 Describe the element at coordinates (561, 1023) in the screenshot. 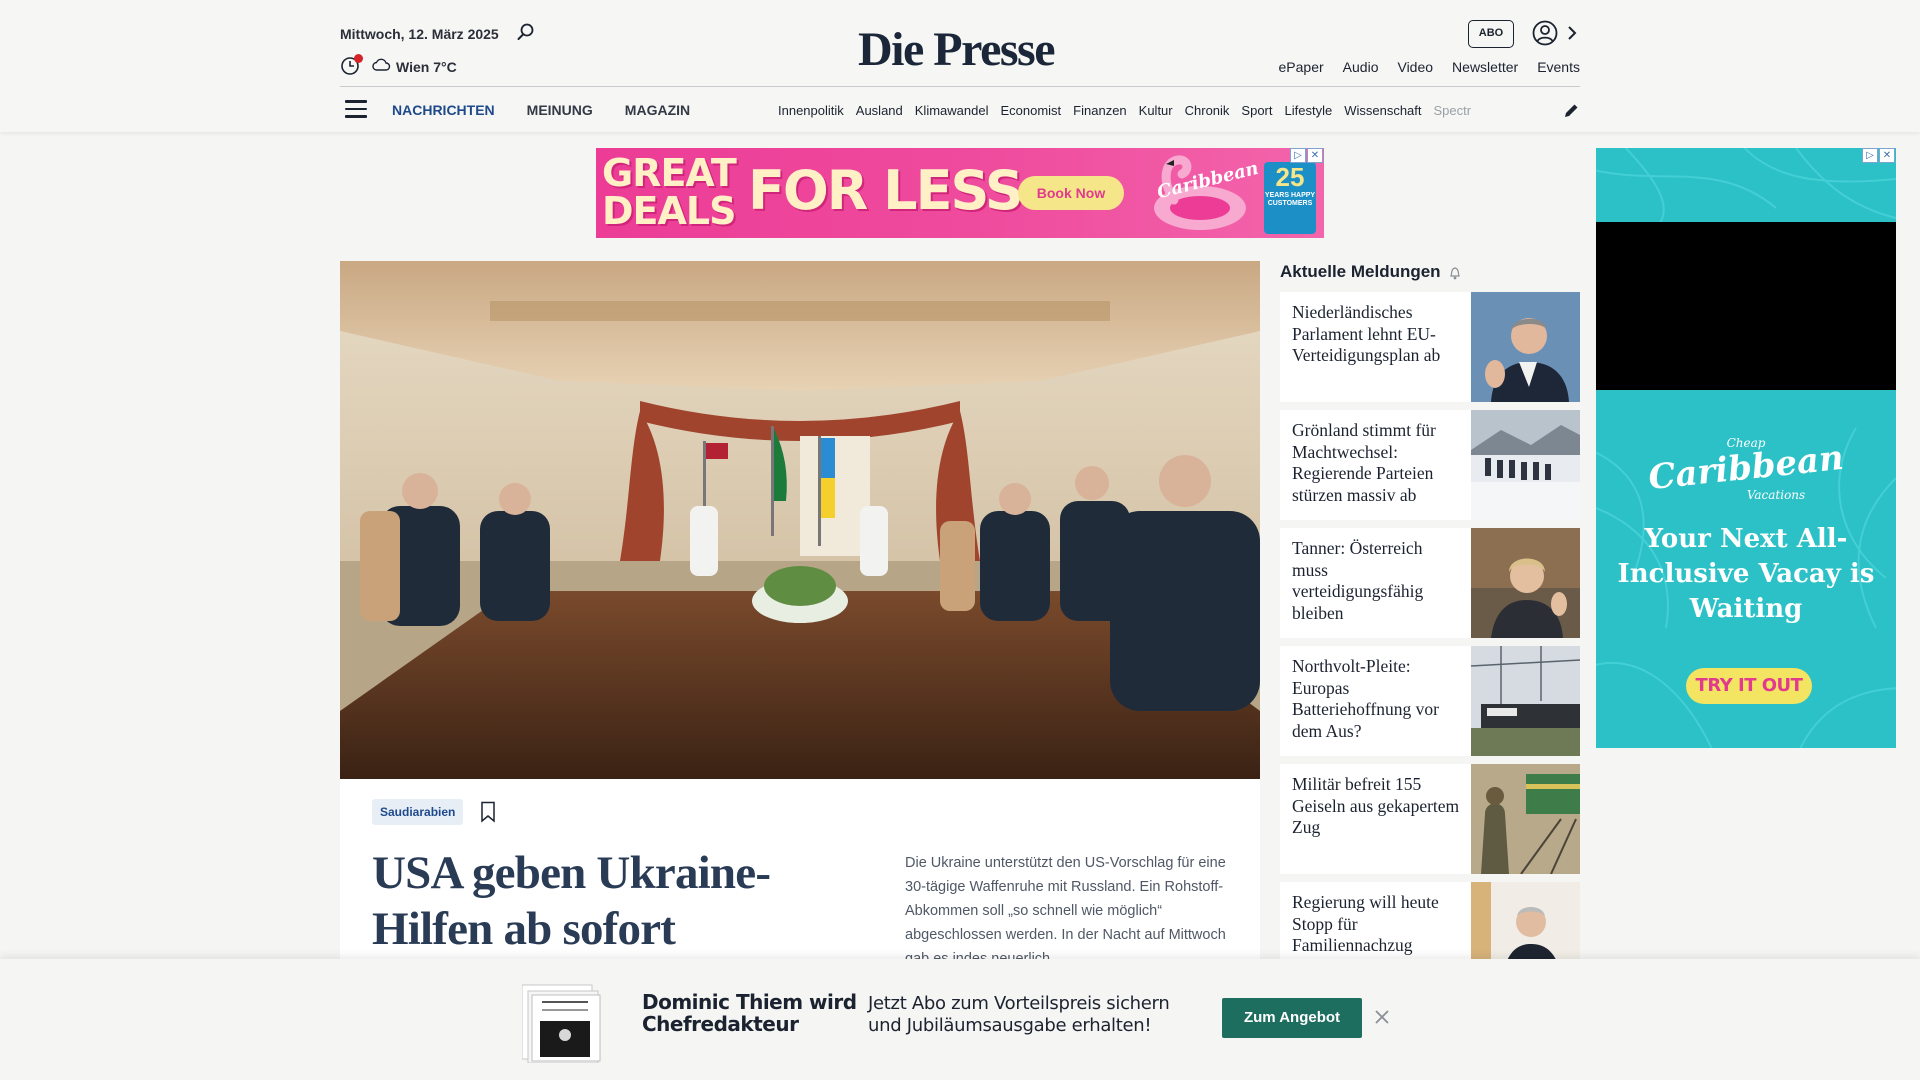

I see `newspaper-stack-illustration` at that location.